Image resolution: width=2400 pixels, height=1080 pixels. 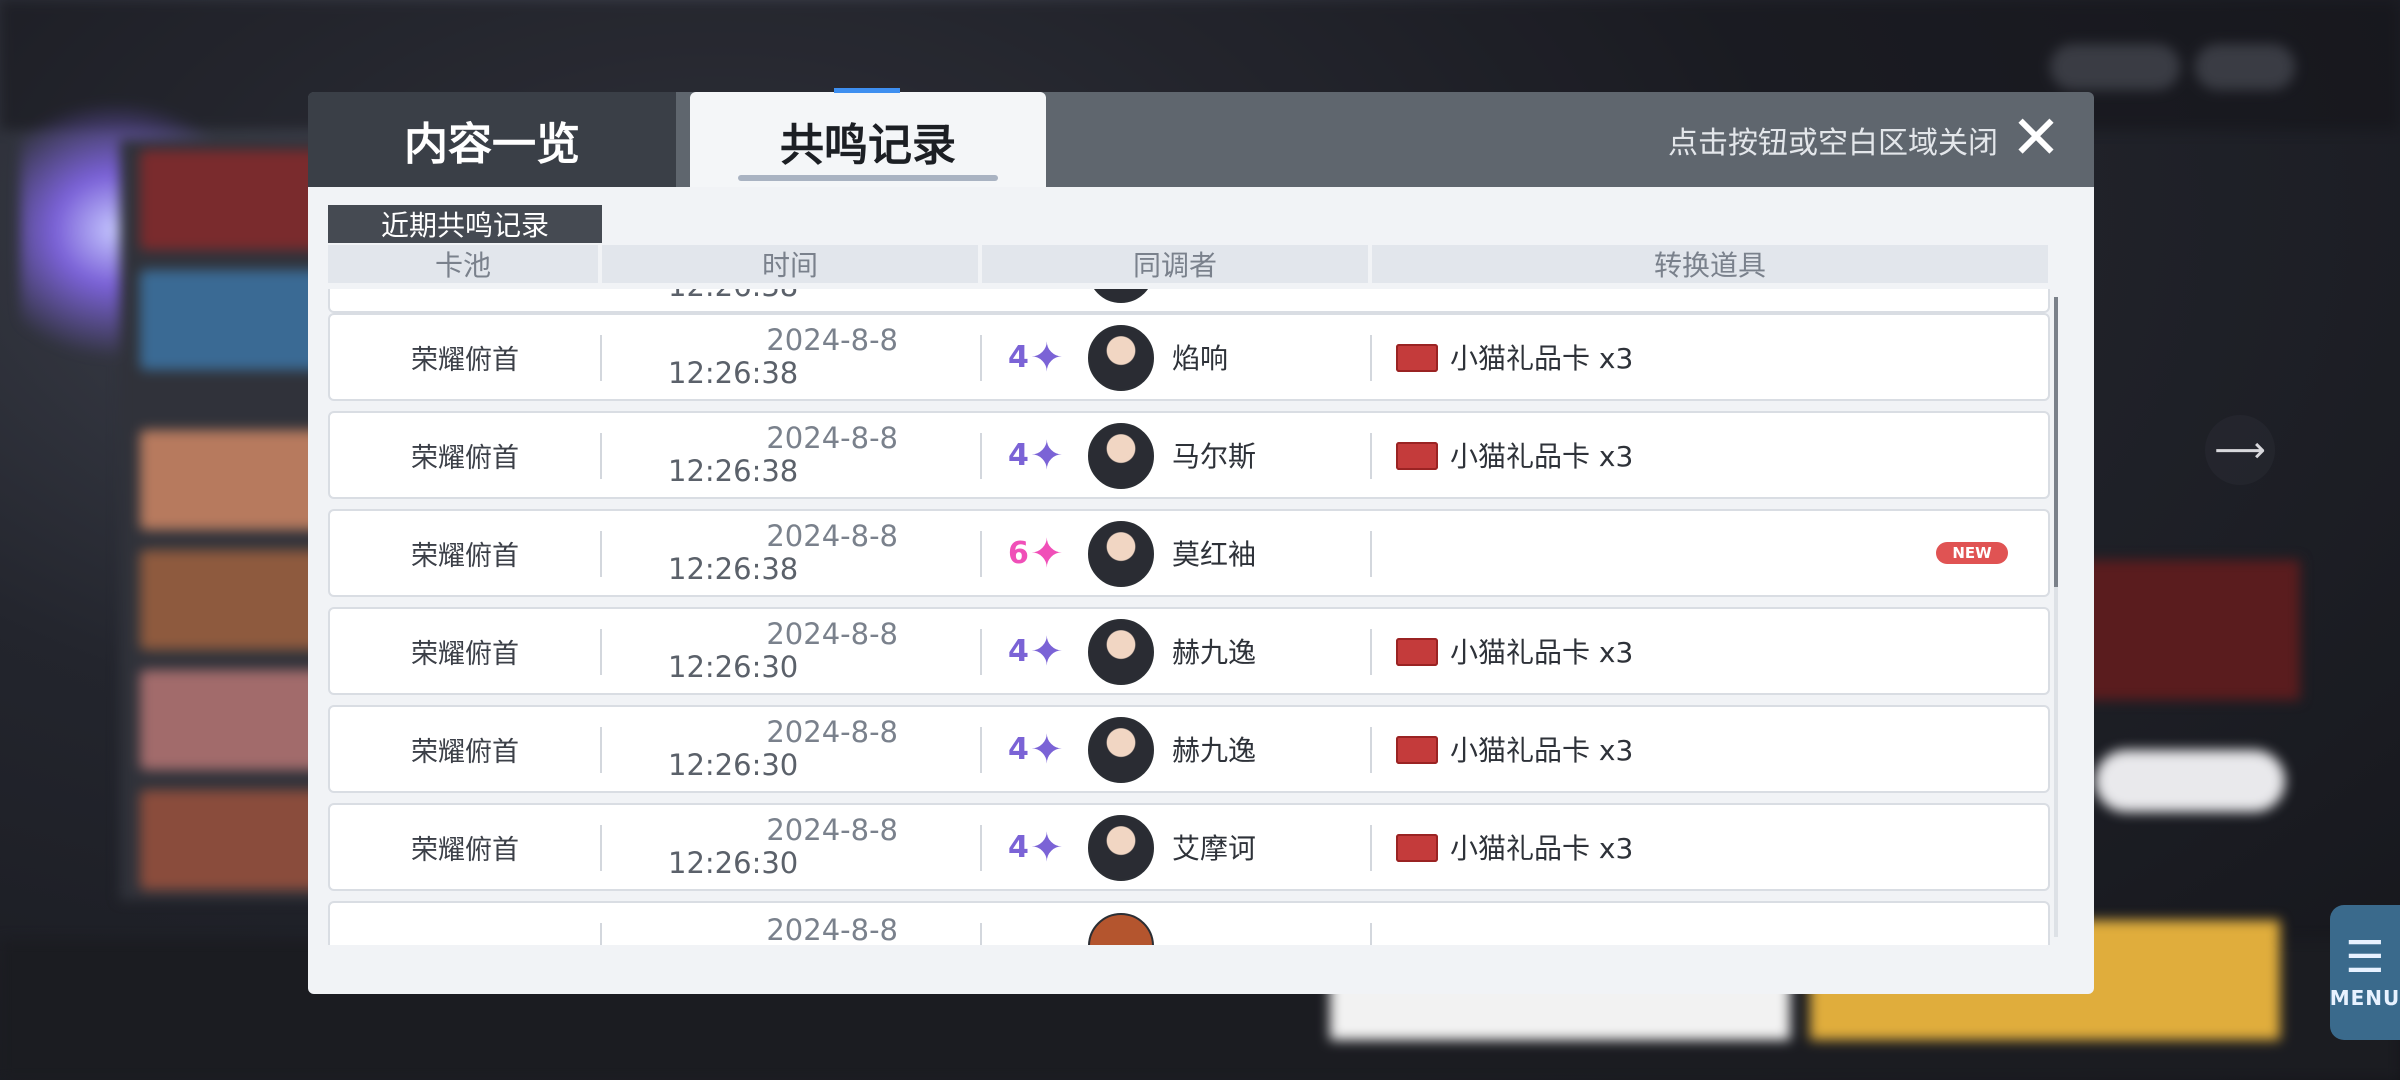 What do you see at coordinates (790, 264) in the screenshot?
I see `header-time: 时间` at bounding box center [790, 264].